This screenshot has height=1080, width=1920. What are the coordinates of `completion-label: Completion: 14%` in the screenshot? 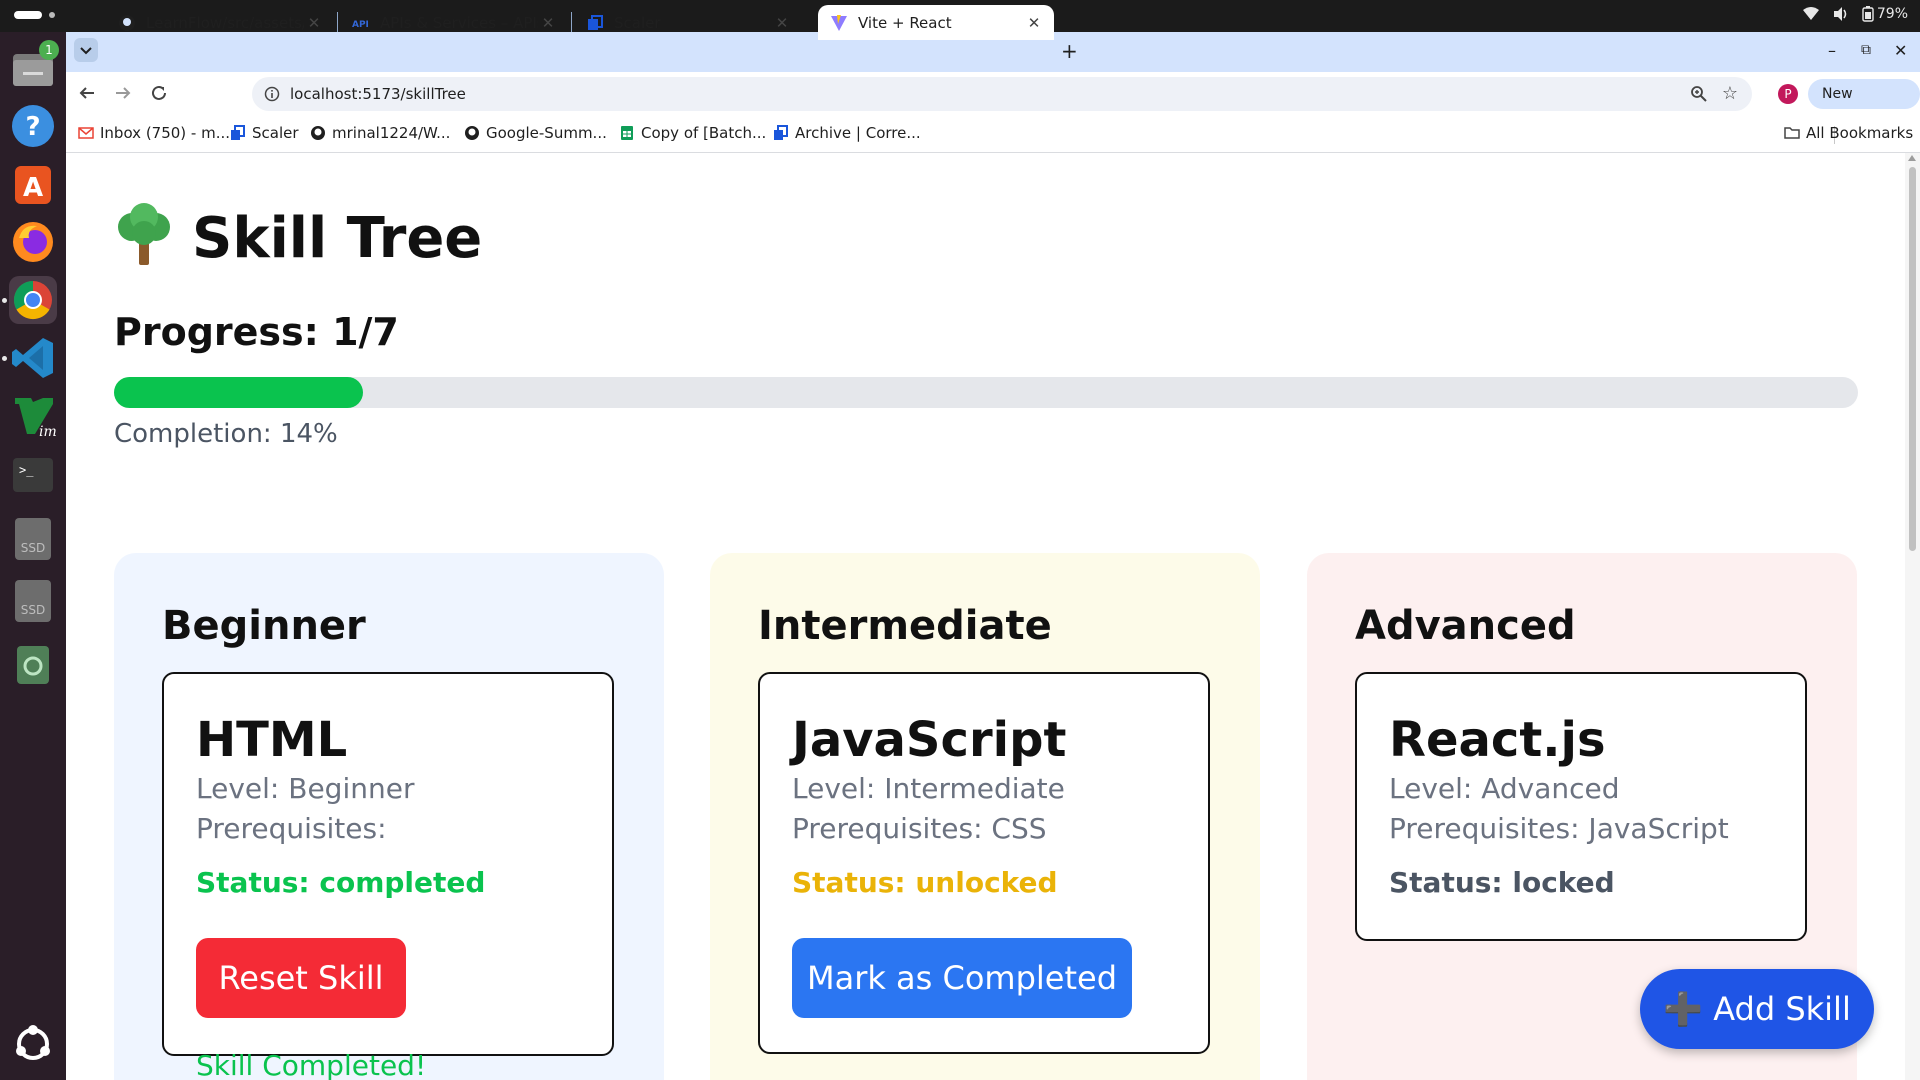 It's located at (226, 434).